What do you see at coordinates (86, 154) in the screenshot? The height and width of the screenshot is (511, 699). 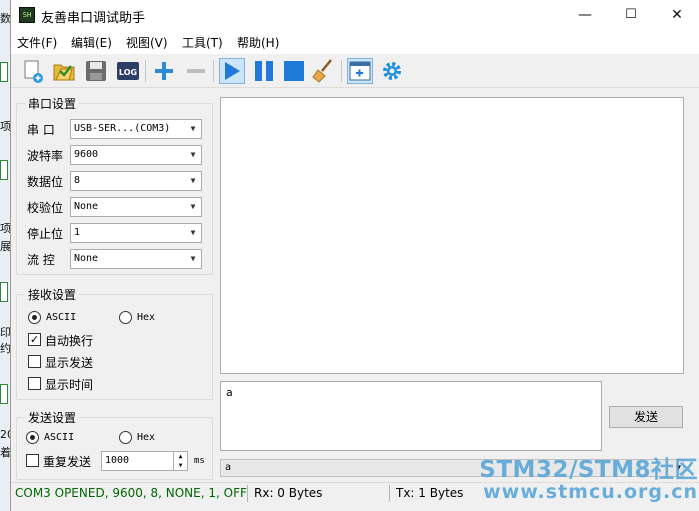 I see `baud-rate-value: 9600` at bounding box center [86, 154].